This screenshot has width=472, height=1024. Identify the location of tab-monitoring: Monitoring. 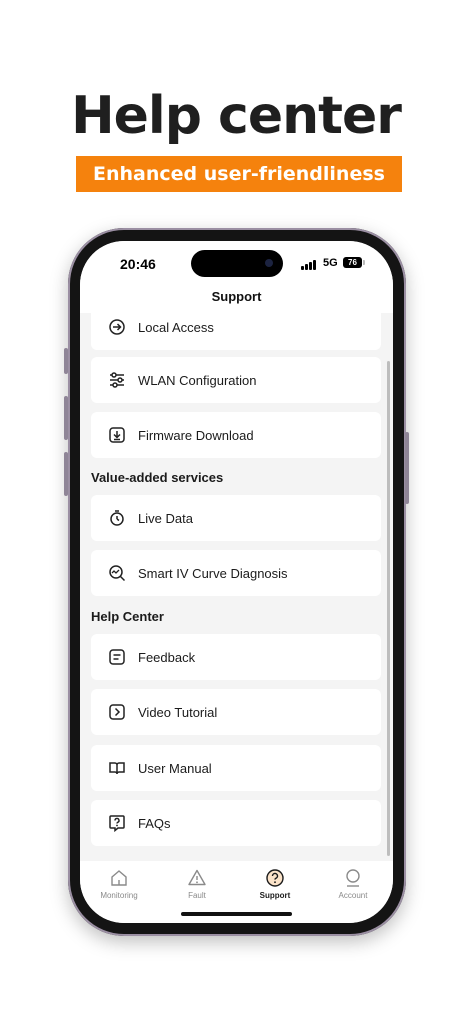
(119, 883).